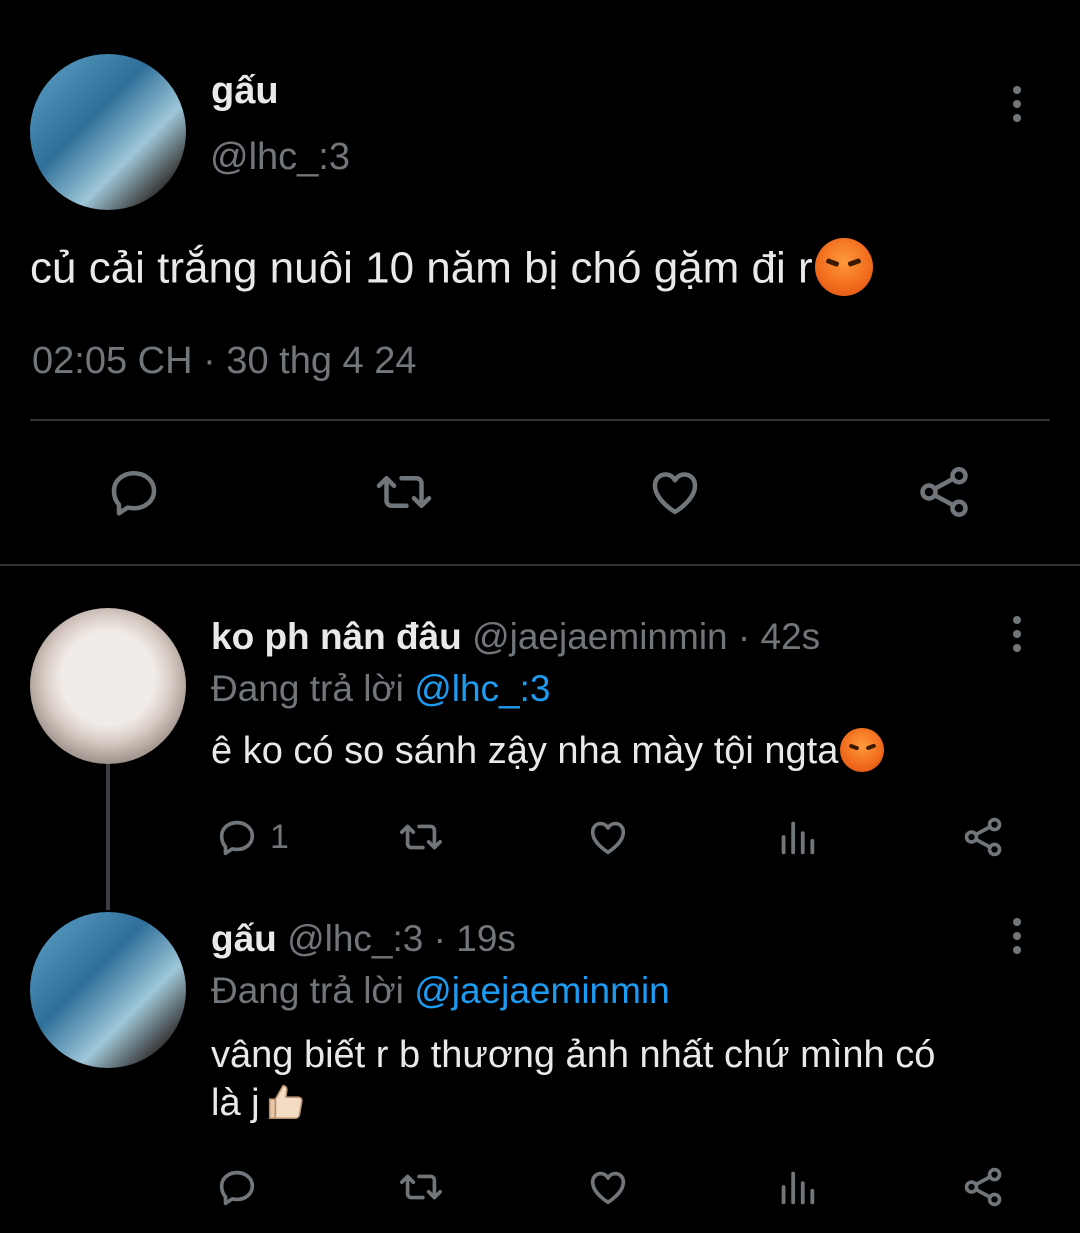  I want to click on replying-to: Đang trả lời @lhc_:3, so click(380, 689).